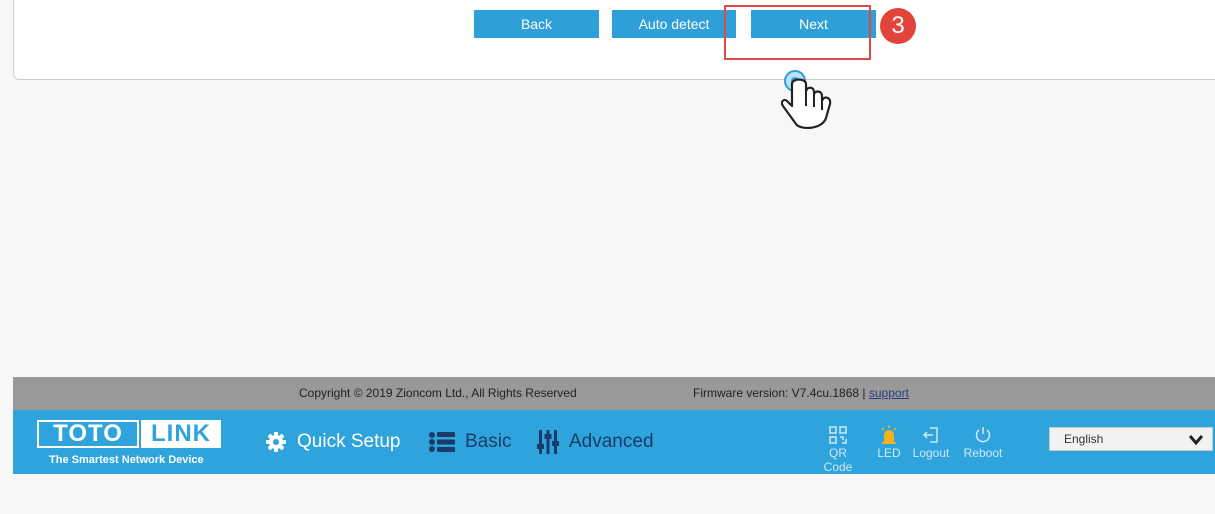  I want to click on totolink-logo: TOTO LINK The Smartest Network Device, so click(131, 443).